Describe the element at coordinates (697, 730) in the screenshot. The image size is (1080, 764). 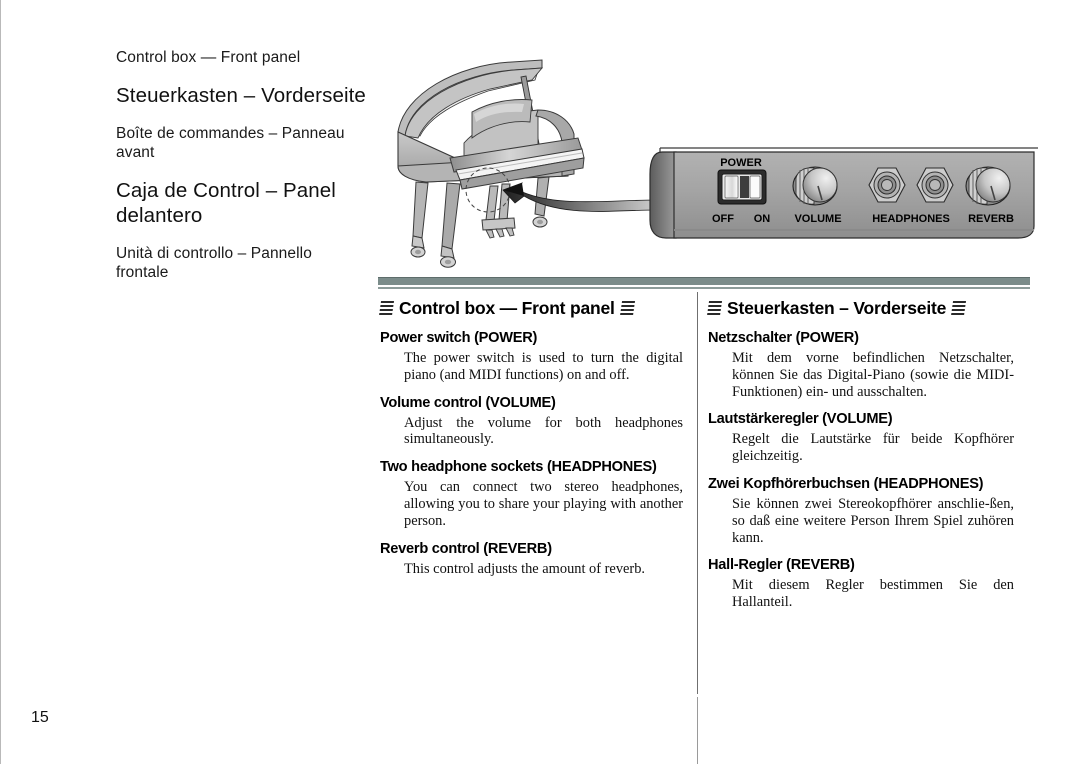
I see `footer-gutter-line` at that location.